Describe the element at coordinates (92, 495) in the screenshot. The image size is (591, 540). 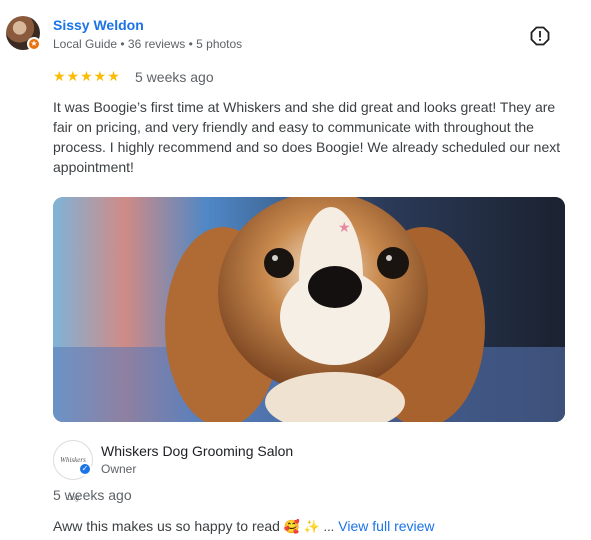
I see `reply-date: 5 weeks ago` at that location.